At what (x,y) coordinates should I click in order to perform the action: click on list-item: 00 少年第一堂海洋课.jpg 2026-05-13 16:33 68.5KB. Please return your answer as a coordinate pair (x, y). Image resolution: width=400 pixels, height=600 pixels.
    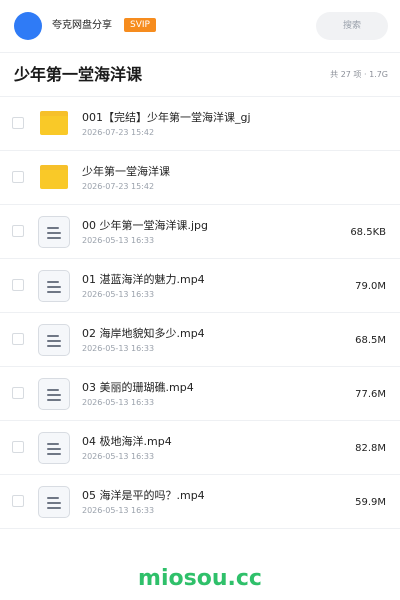
    Looking at the image, I should click on (200, 232).